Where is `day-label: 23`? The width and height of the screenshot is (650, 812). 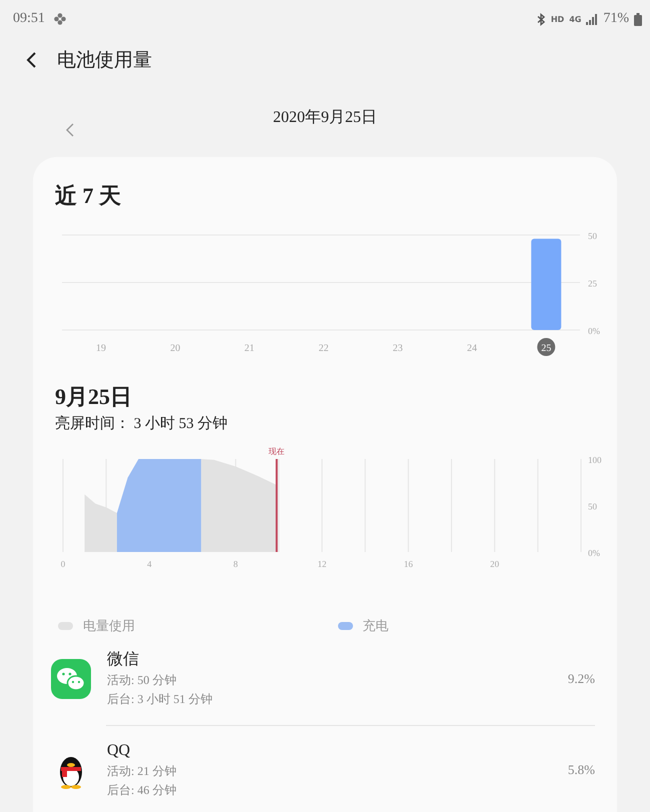 day-label: 23 is located at coordinates (397, 348).